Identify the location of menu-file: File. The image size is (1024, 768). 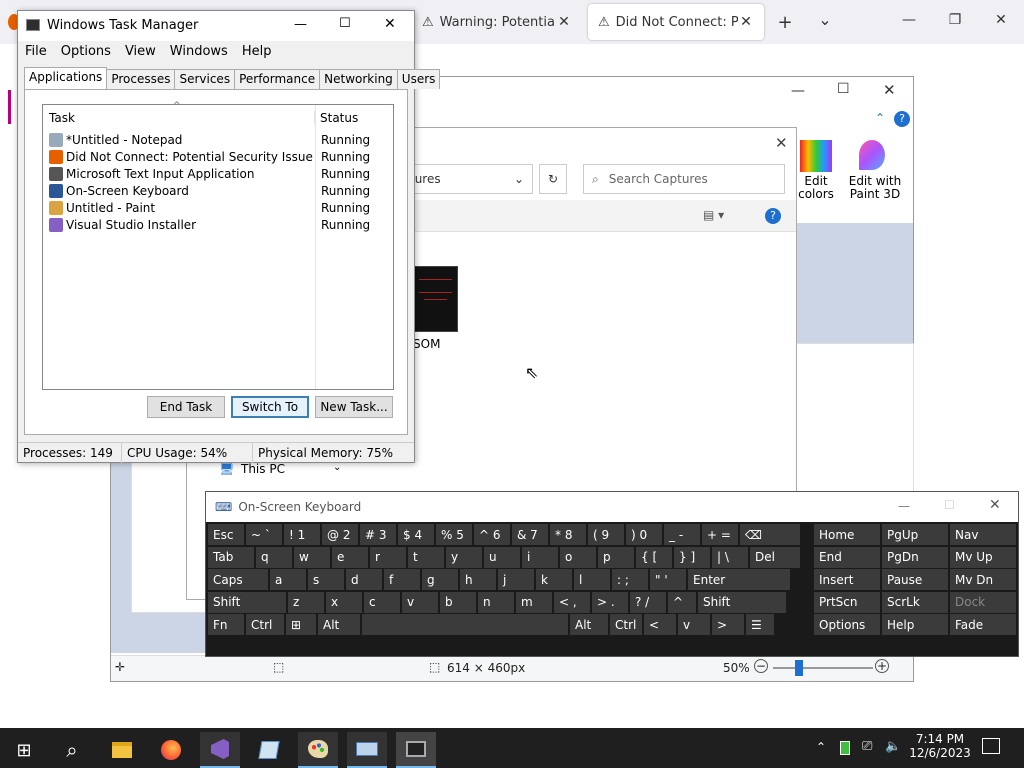
(36, 51).